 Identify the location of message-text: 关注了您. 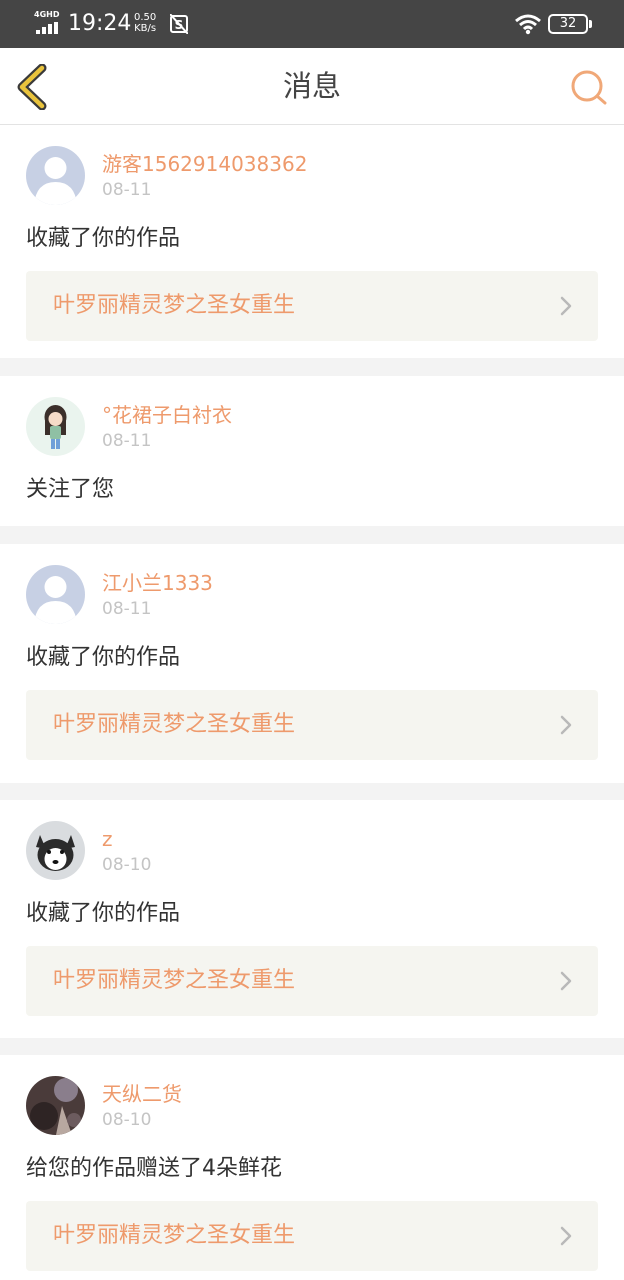
(70, 489).